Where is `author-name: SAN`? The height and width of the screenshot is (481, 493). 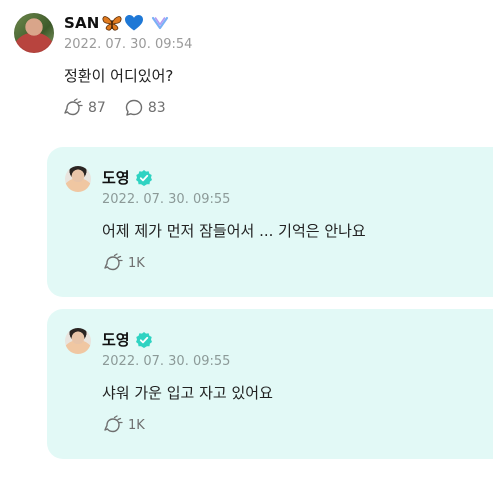 author-name: SAN is located at coordinates (82, 23).